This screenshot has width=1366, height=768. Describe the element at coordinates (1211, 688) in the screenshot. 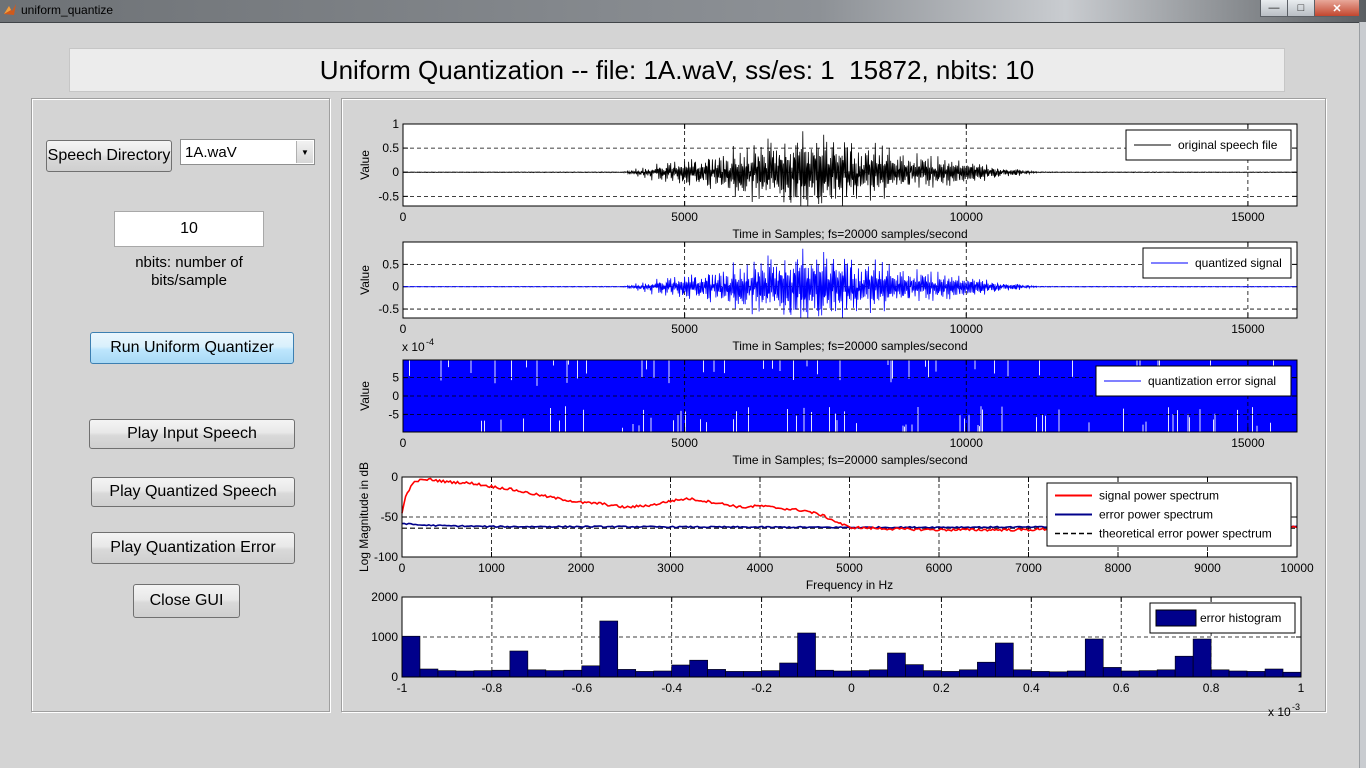

I see `x-tick-label: 0.8` at that location.